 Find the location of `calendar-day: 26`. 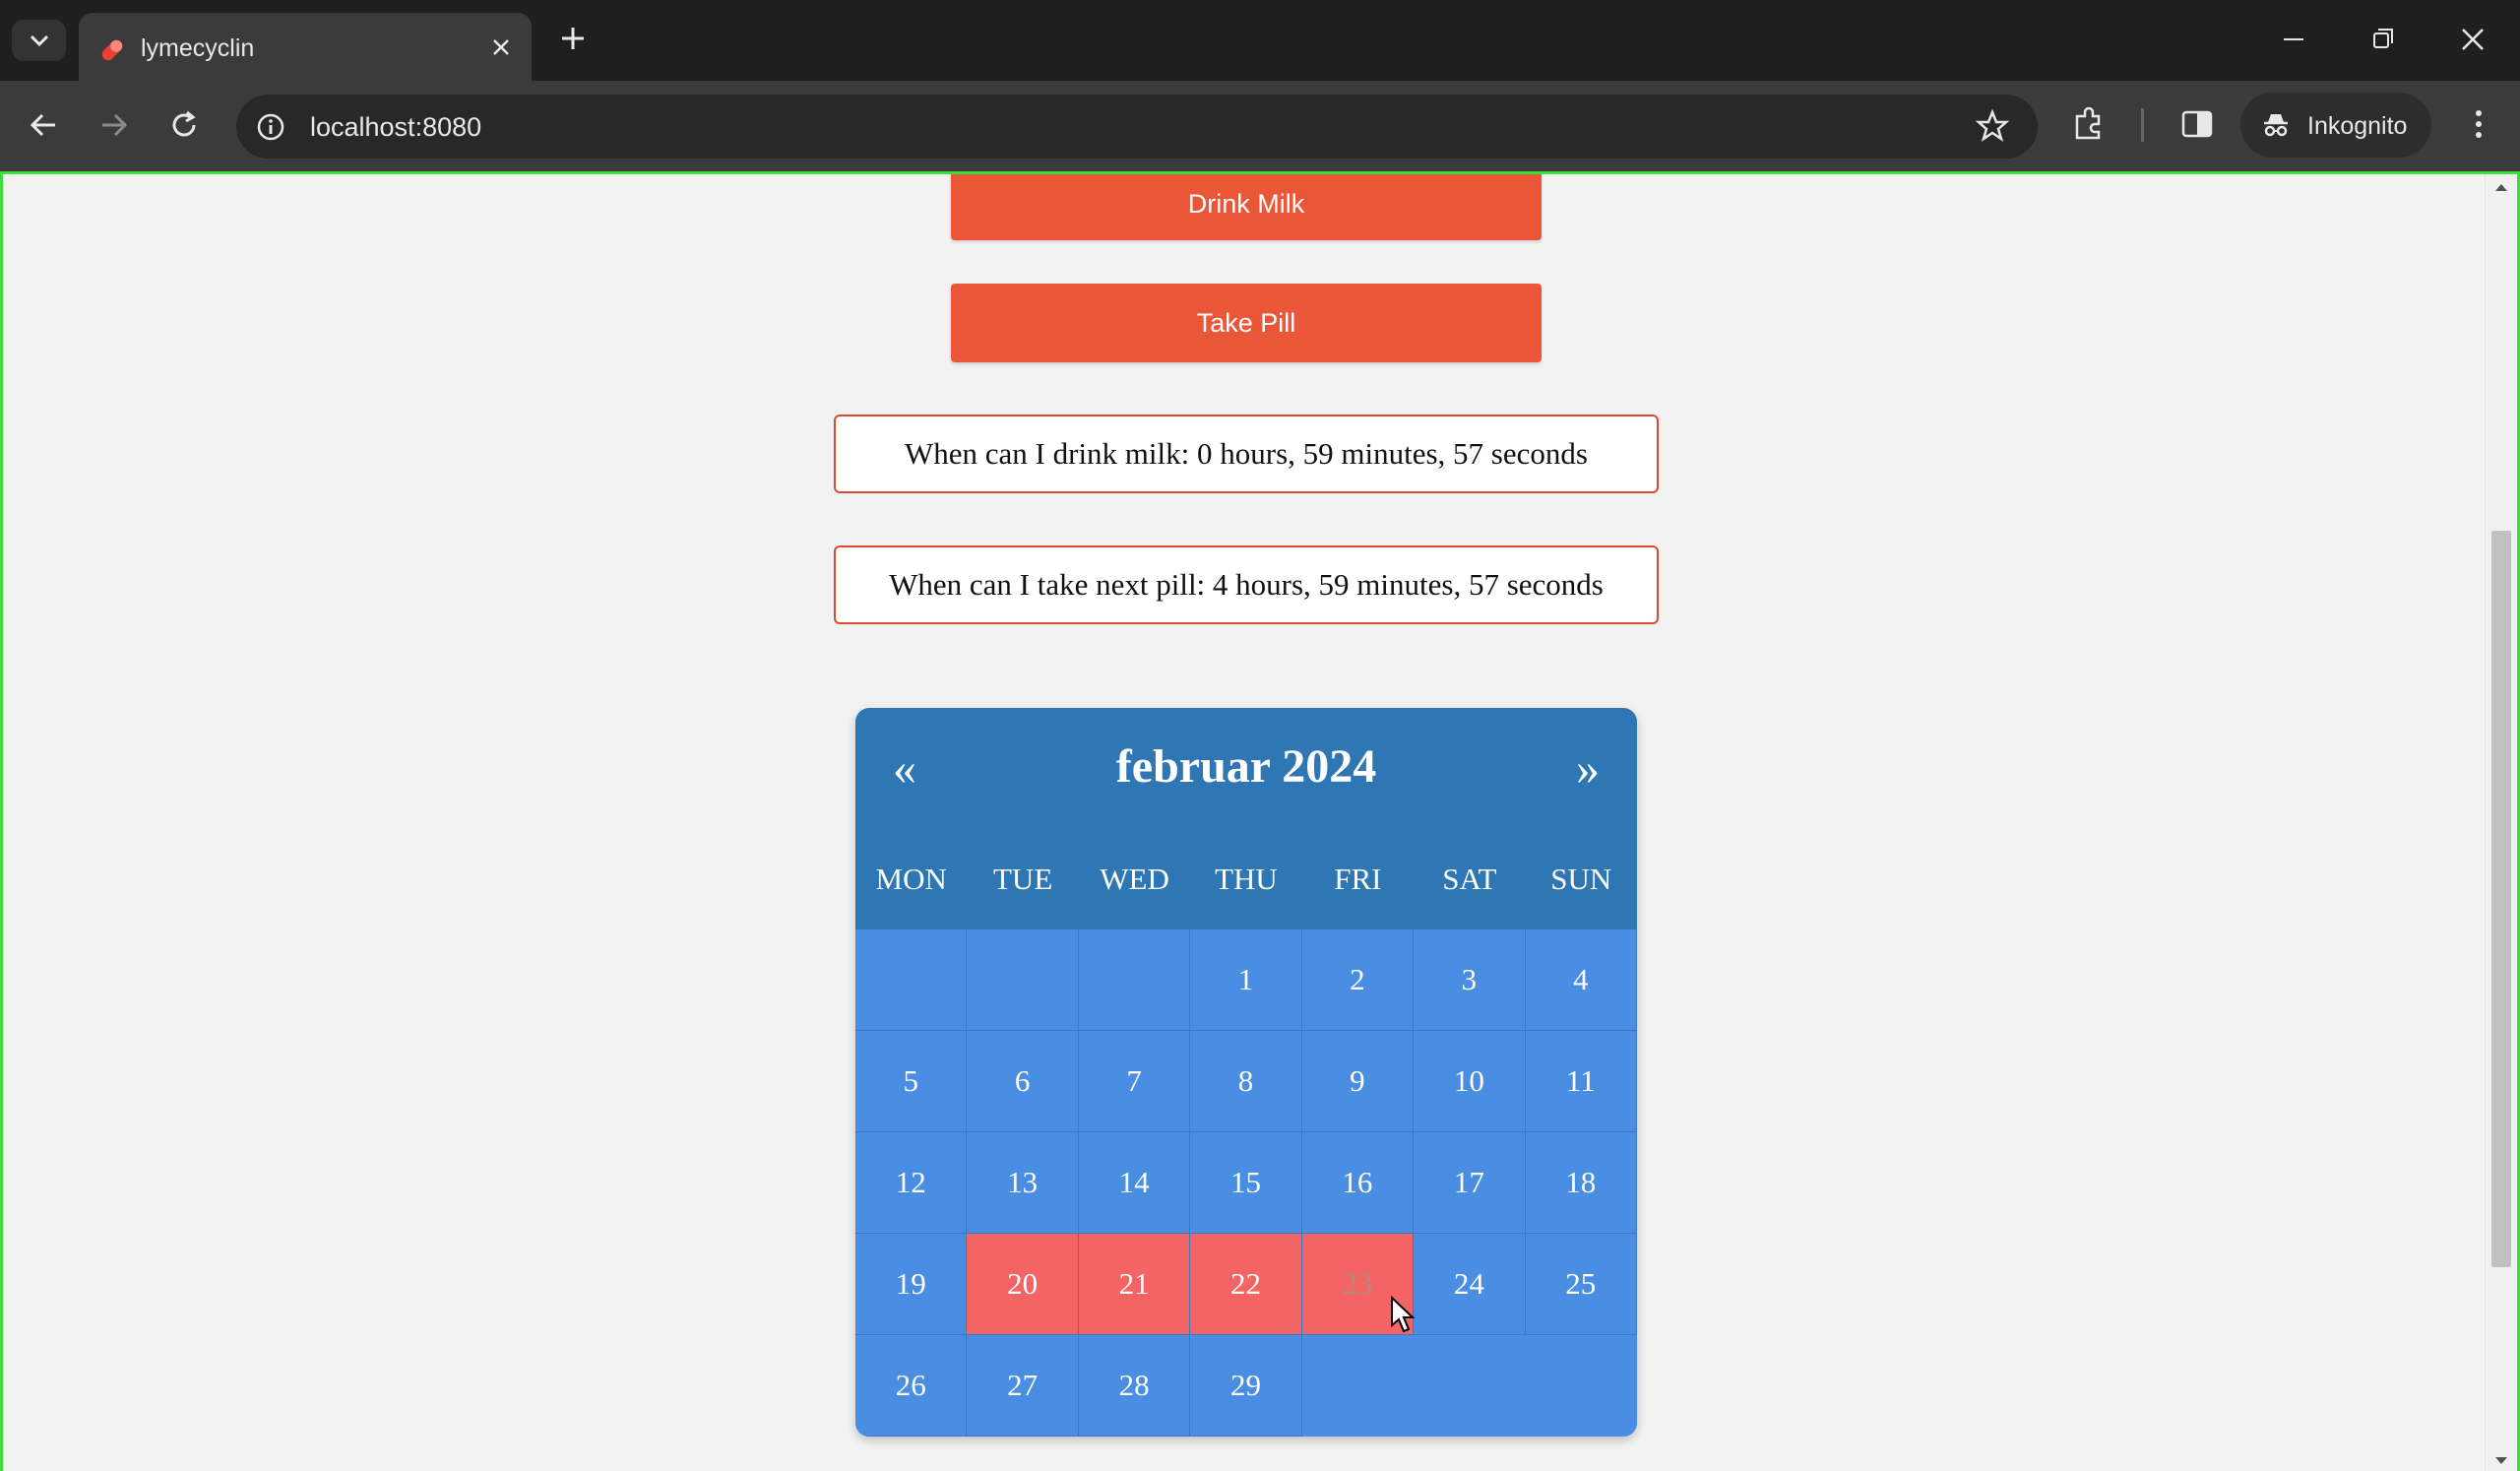

calendar-day: 26 is located at coordinates (911, 1386).